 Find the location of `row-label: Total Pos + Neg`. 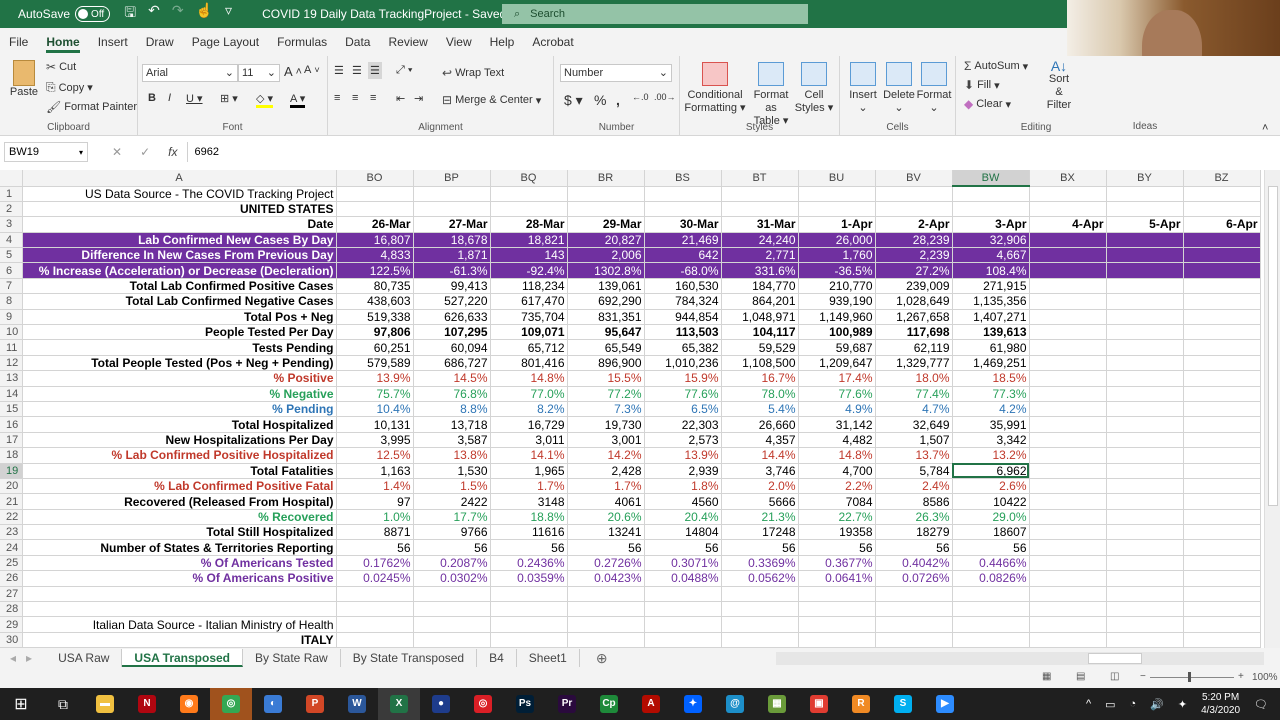

row-label: Total Pos + Neg is located at coordinates (179, 317).